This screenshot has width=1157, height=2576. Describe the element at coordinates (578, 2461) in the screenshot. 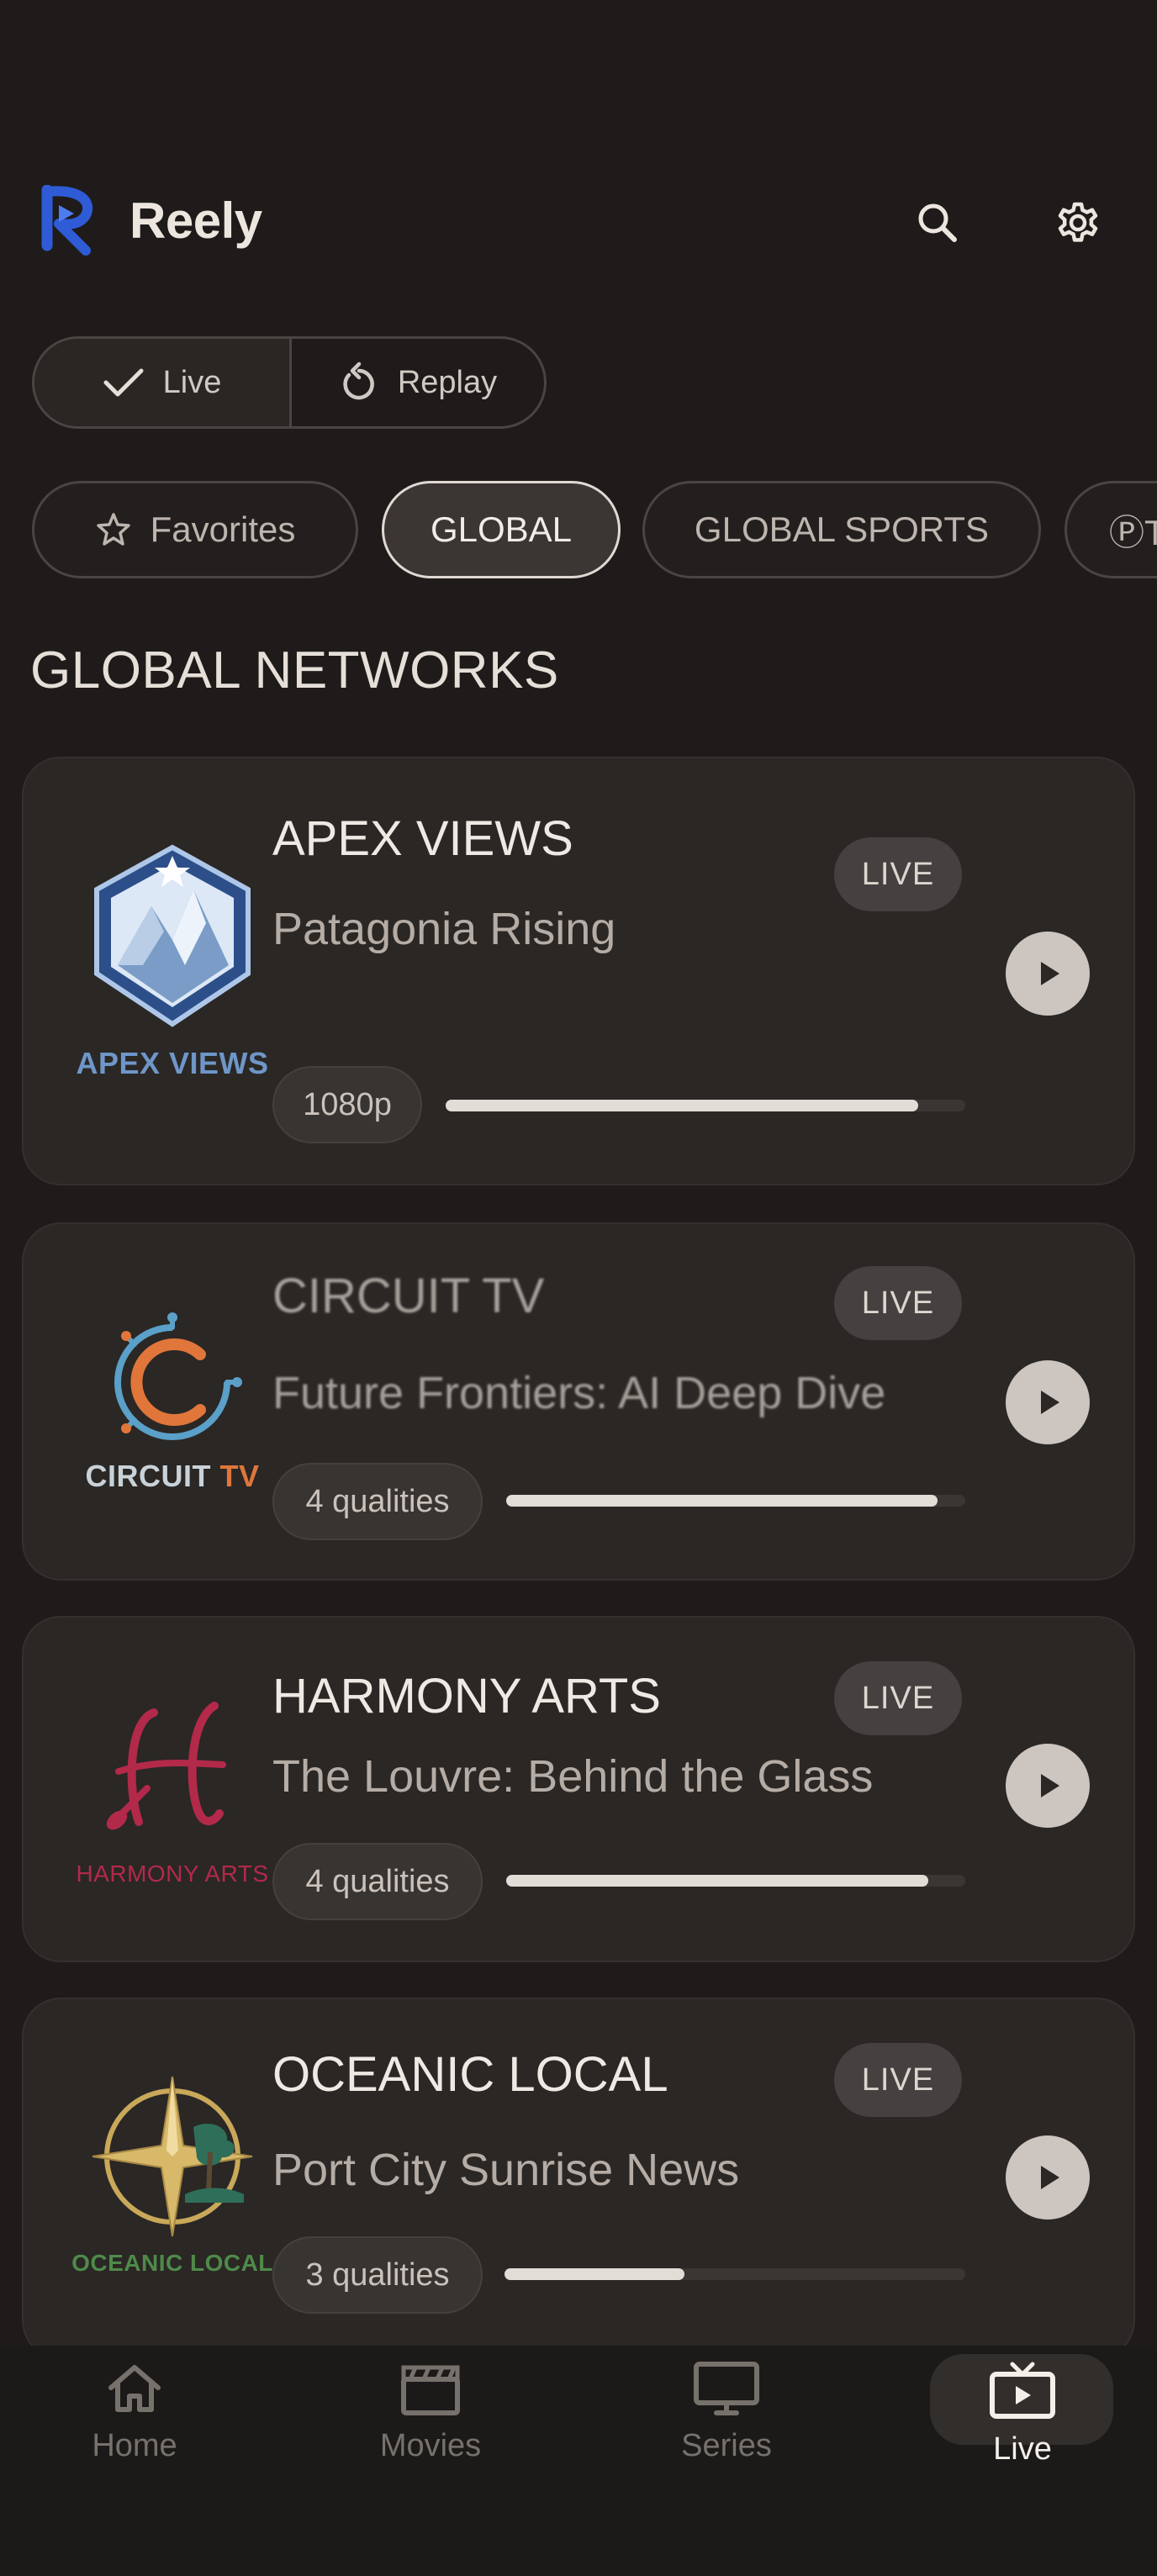

I see `bottom-navigation: Home Movies Series Live` at that location.